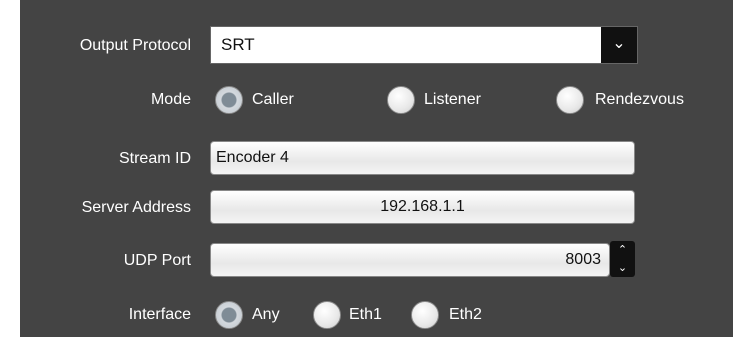 The width and height of the screenshot is (733, 337). I want to click on interface-option-any: Any, so click(266, 315).